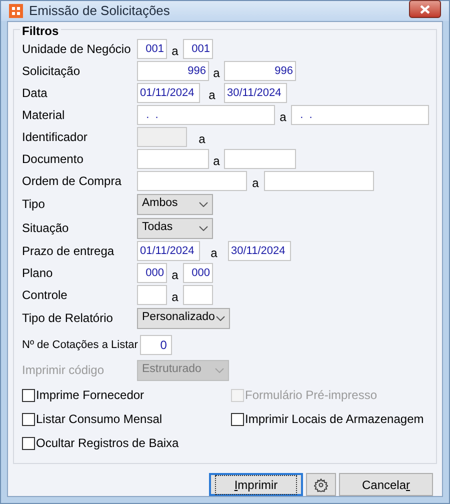 Image resolution: width=450 pixels, height=504 pixels. Describe the element at coordinates (107, 443) in the screenshot. I see `checkbox-label: Ocultar Registros de Baixa` at that location.